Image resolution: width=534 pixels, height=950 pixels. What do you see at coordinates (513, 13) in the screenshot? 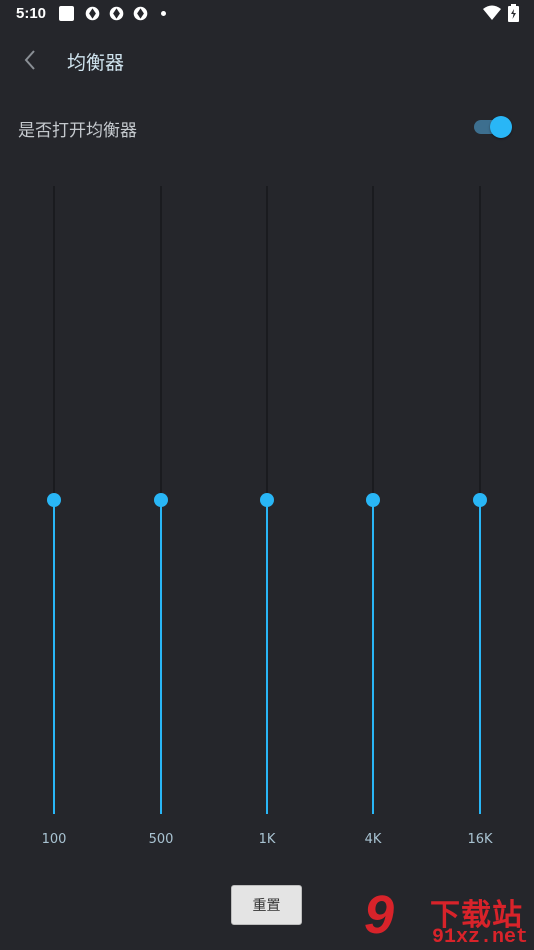
I see `battery-charging-icon` at bounding box center [513, 13].